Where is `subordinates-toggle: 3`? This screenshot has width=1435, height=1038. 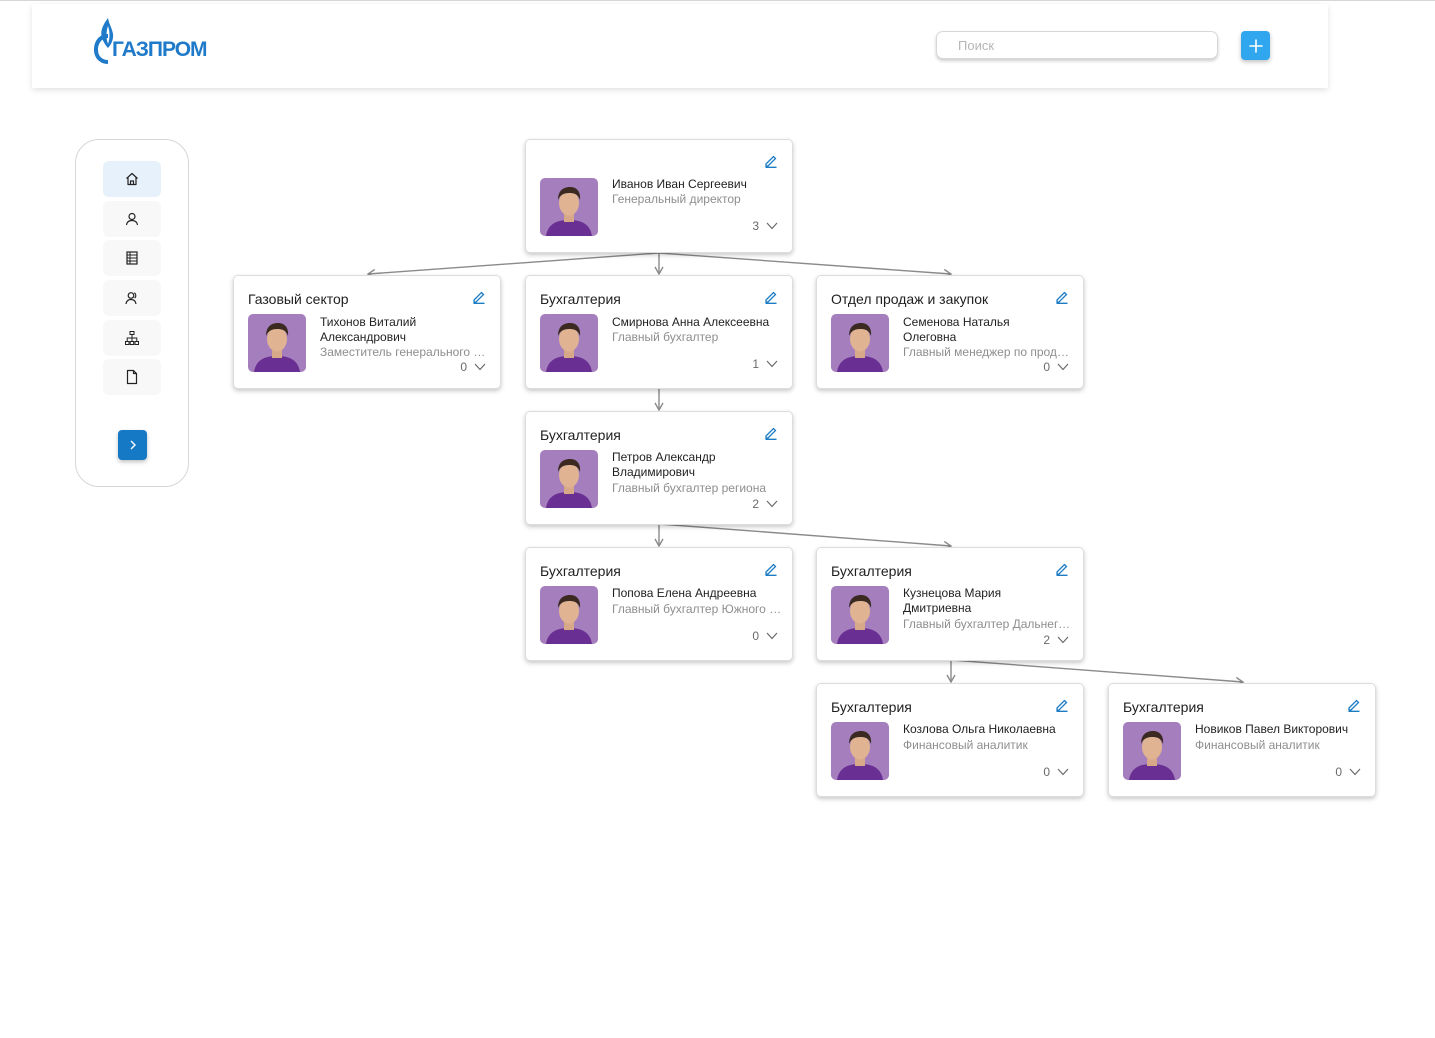
subordinates-toggle: 3 is located at coordinates (765, 226).